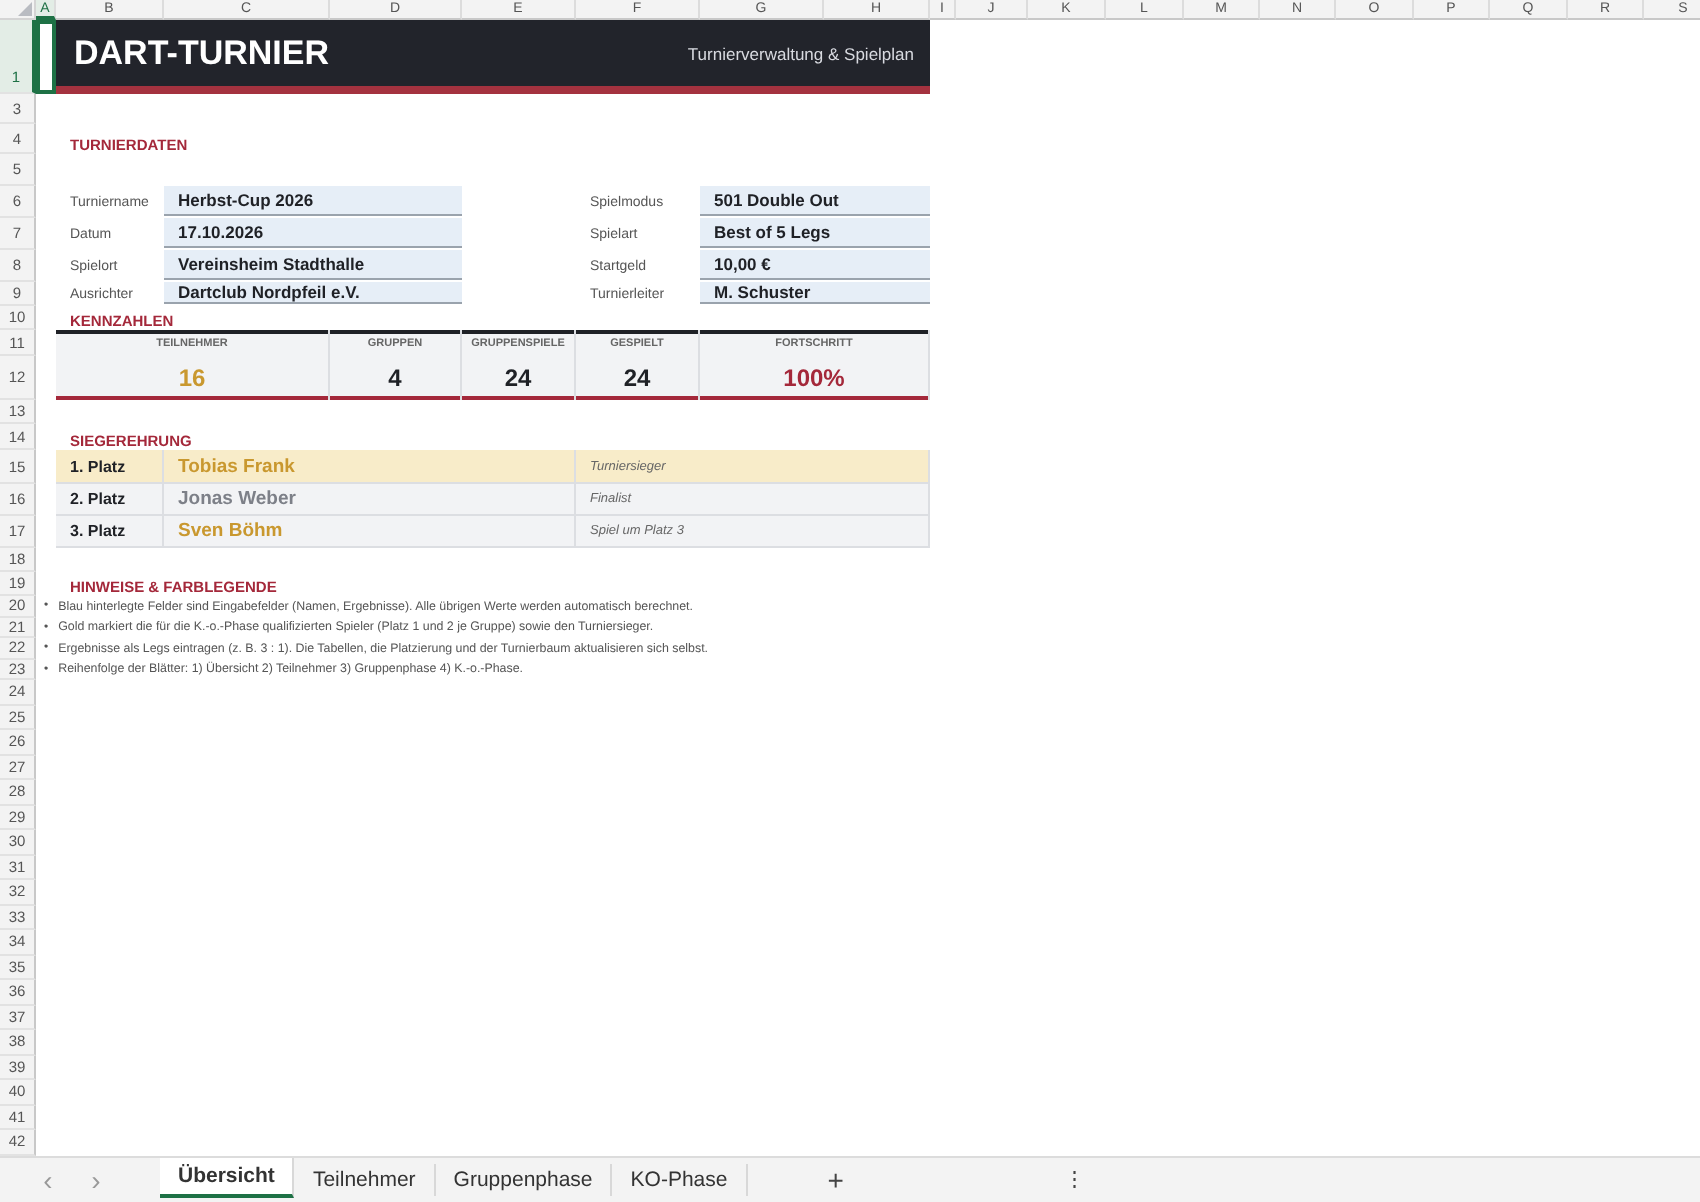 The height and width of the screenshot is (1202, 1700). I want to click on input-field: Herbst-Cup 2026, so click(313, 201).